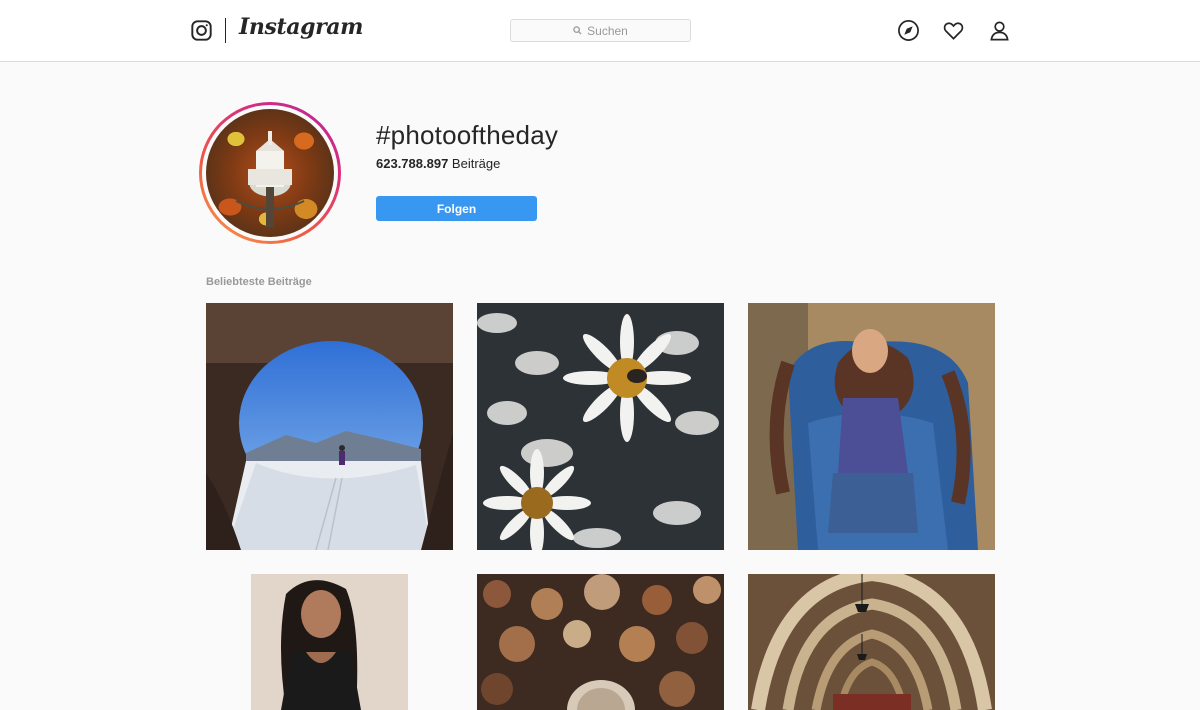  I want to click on top-navigation: Instagram Suchen, so click(600, 31).